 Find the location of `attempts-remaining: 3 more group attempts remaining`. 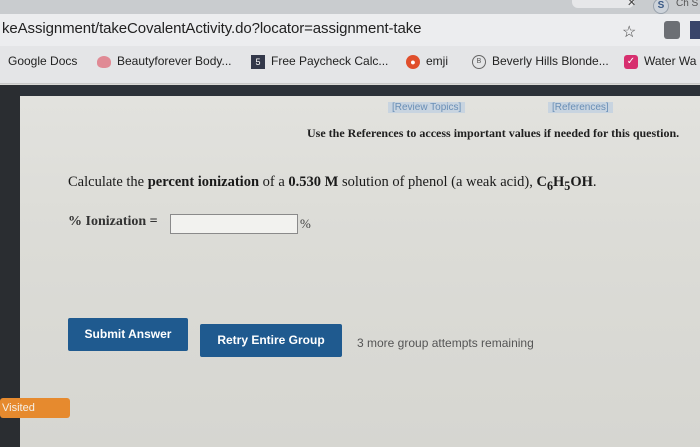

attempts-remaining: 3 more group attempts remaining is located at coordinates (445, 343).